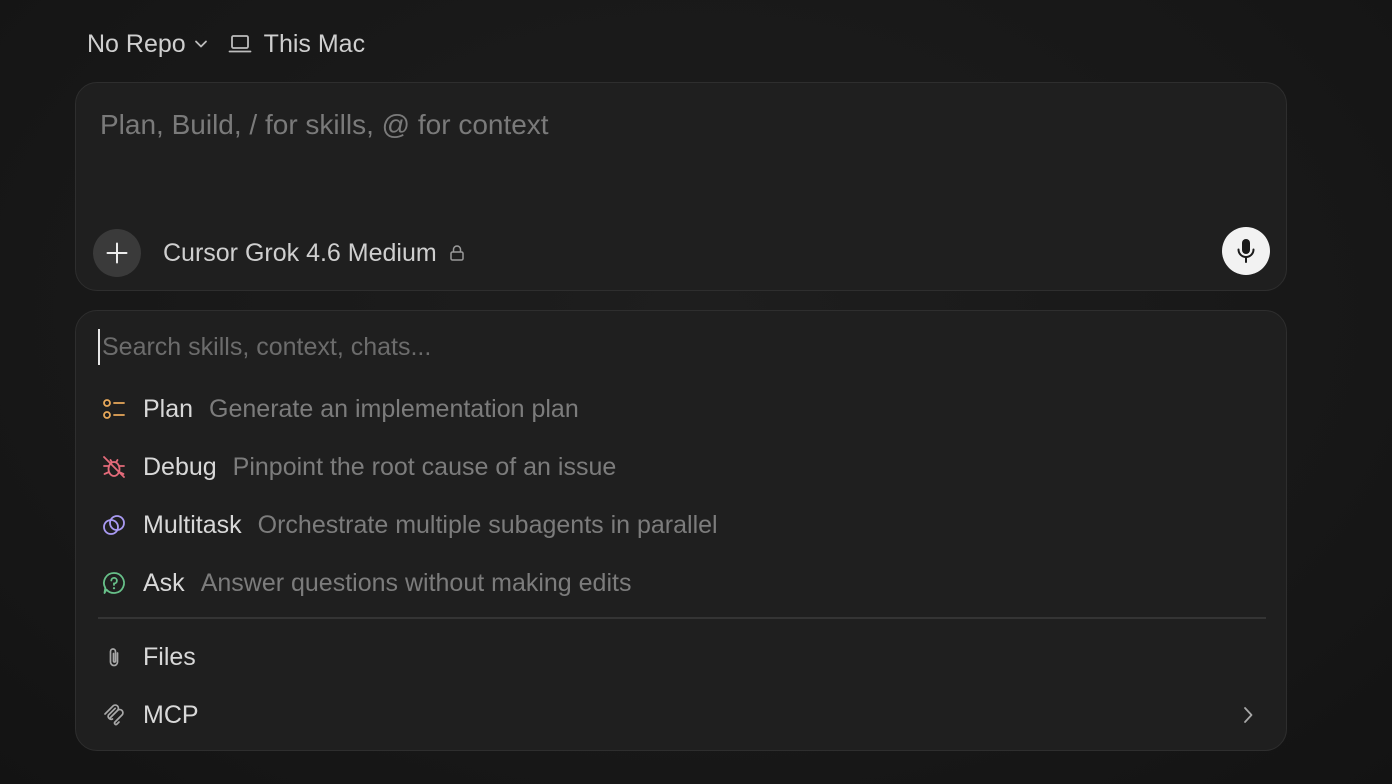  I want to click on chevron-down-icon, so click(201, 44).